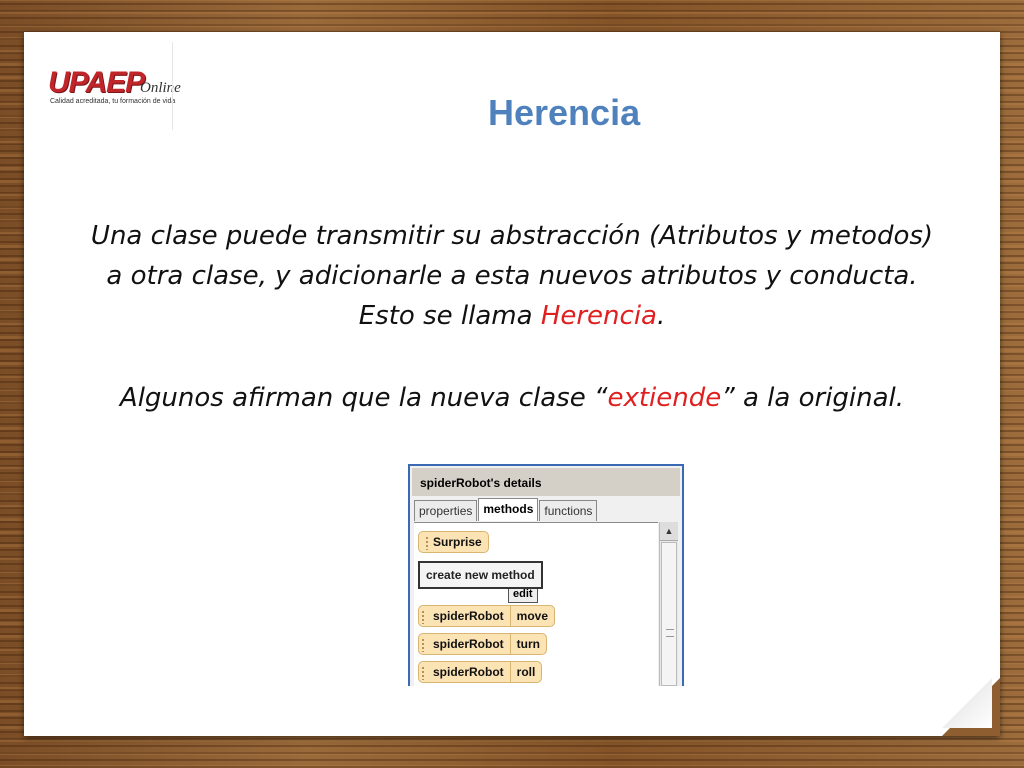  I want to click on extends-highlight: extiende, so click(664, 398).